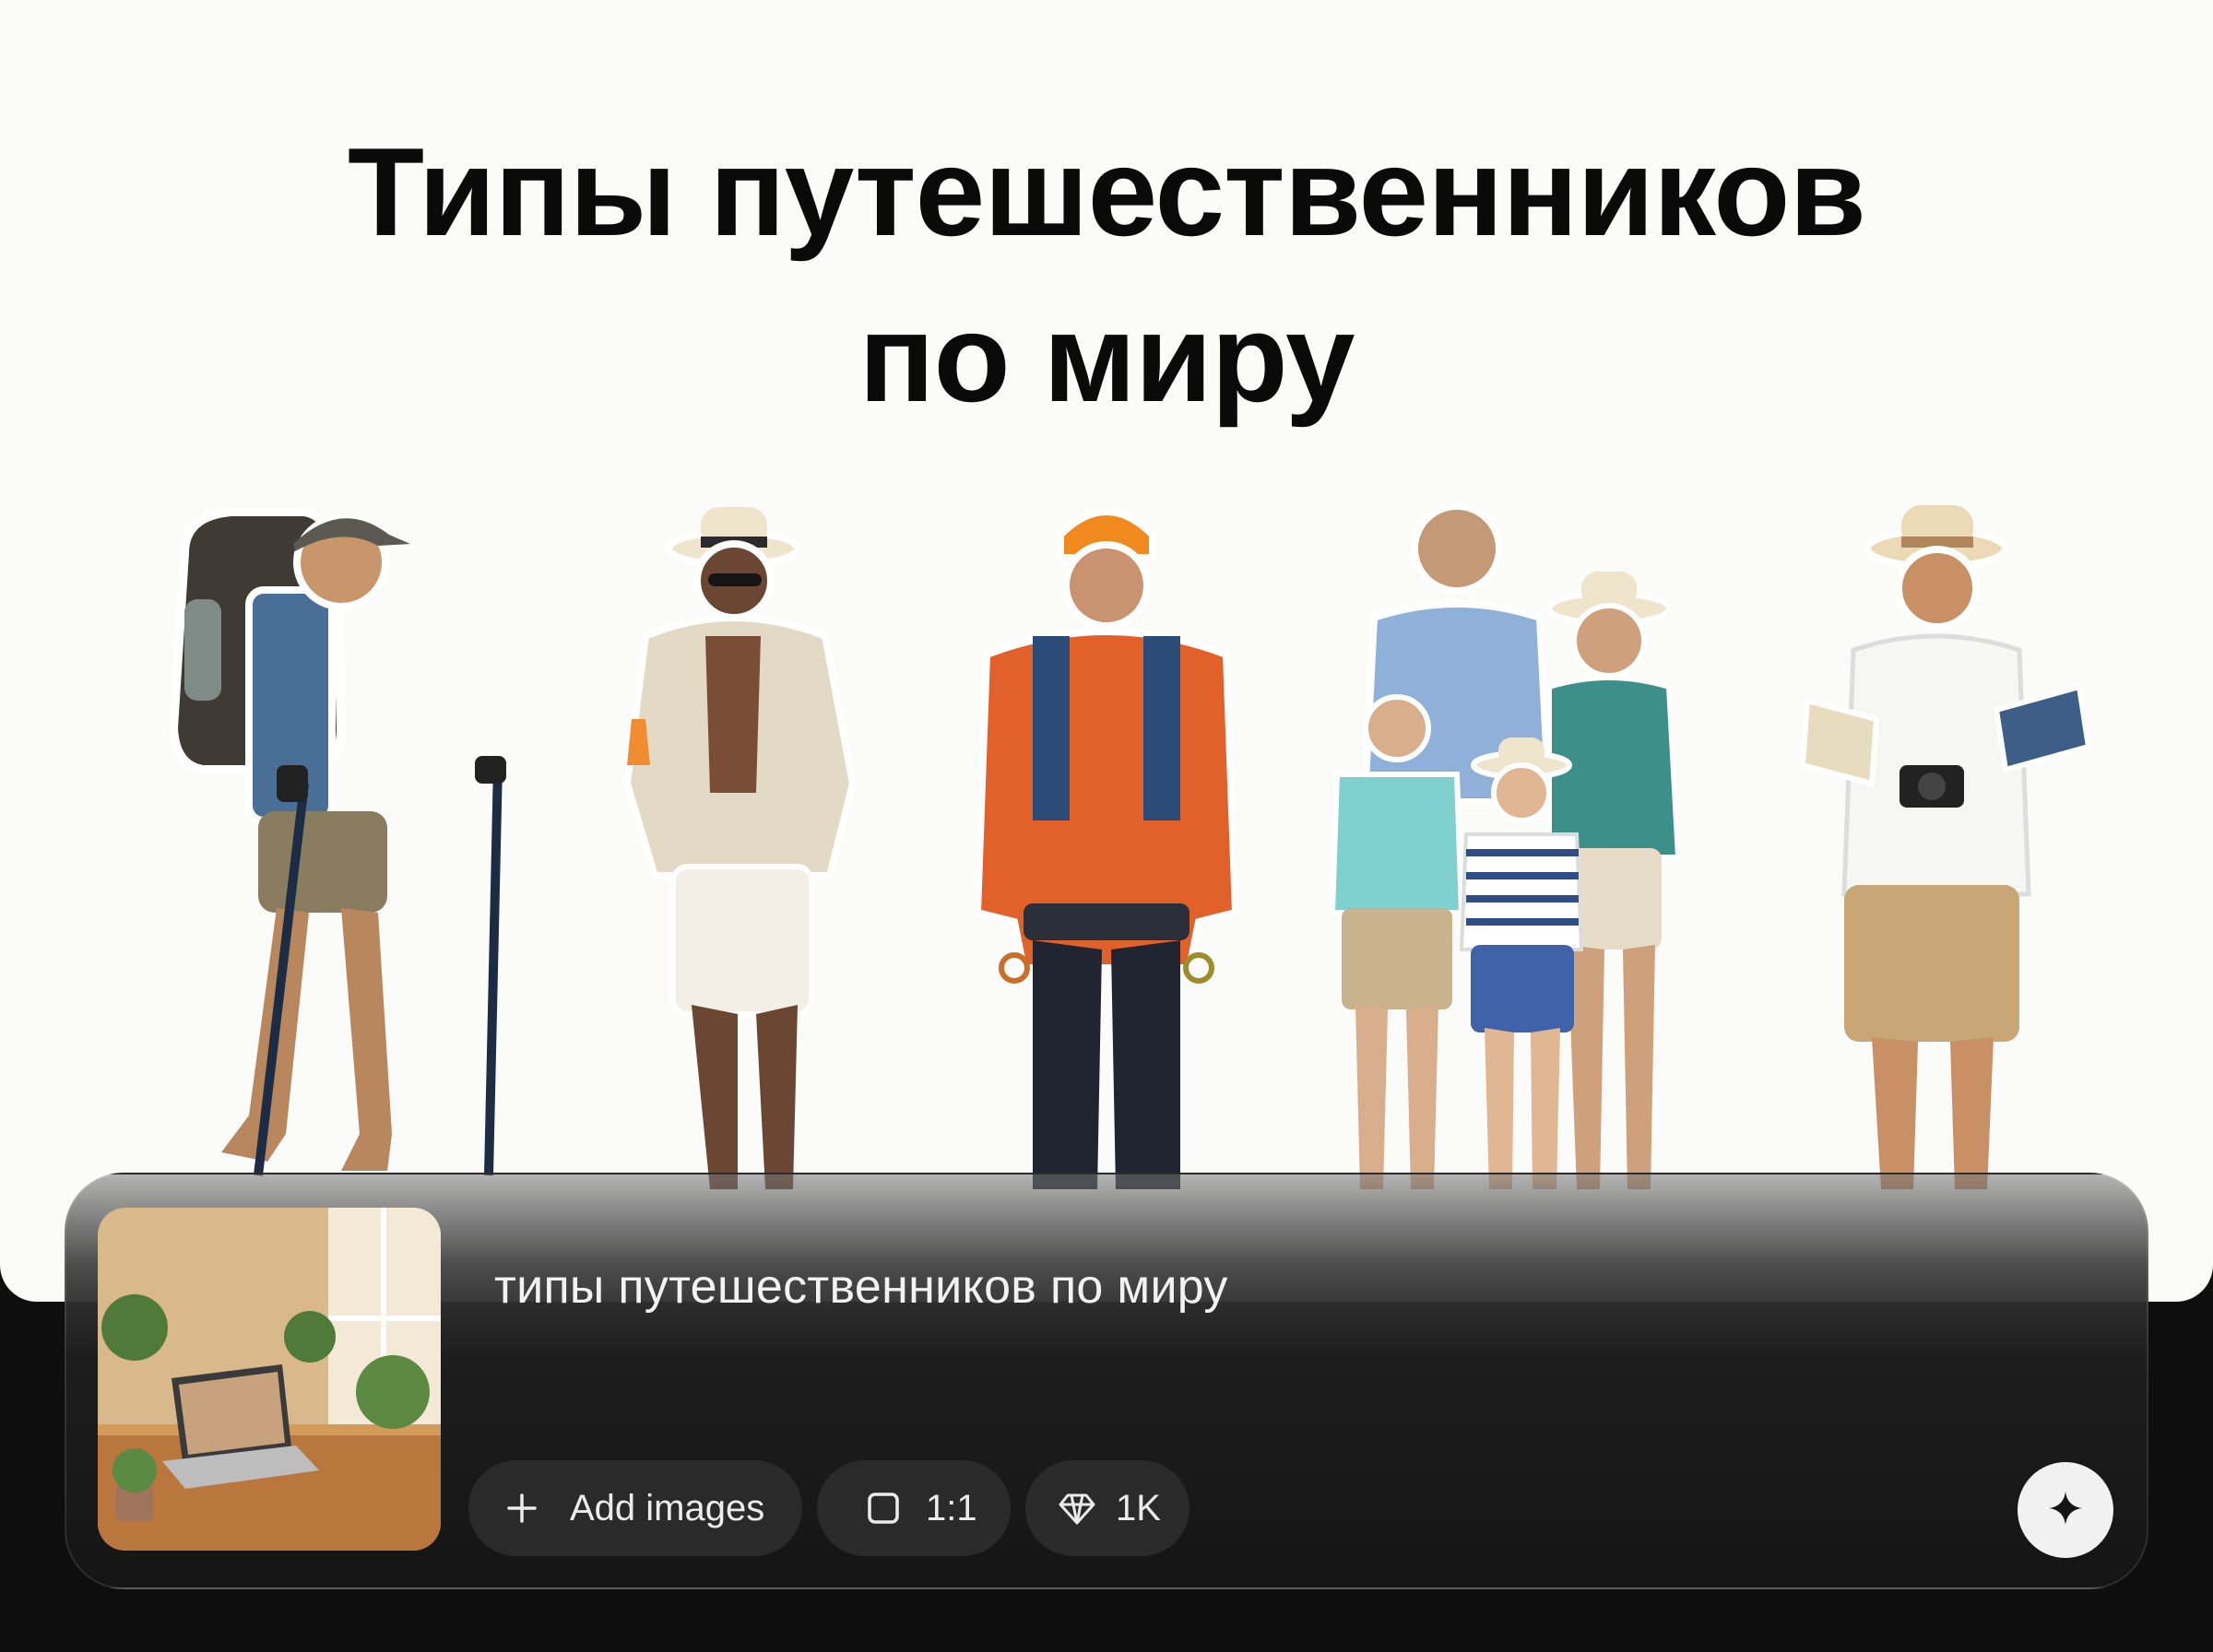  I want to click on square-icon, so click(883, 1508).